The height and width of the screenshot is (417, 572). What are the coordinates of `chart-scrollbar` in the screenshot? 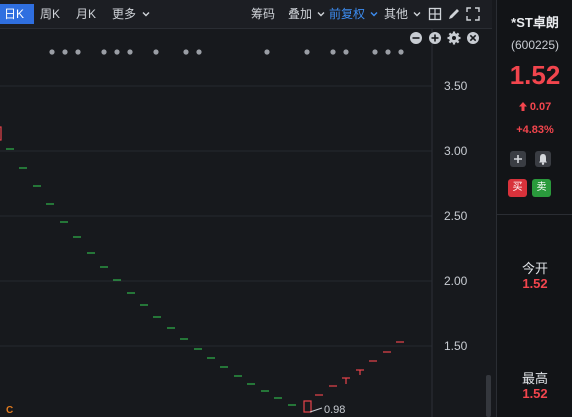 It's located at (488, 396).